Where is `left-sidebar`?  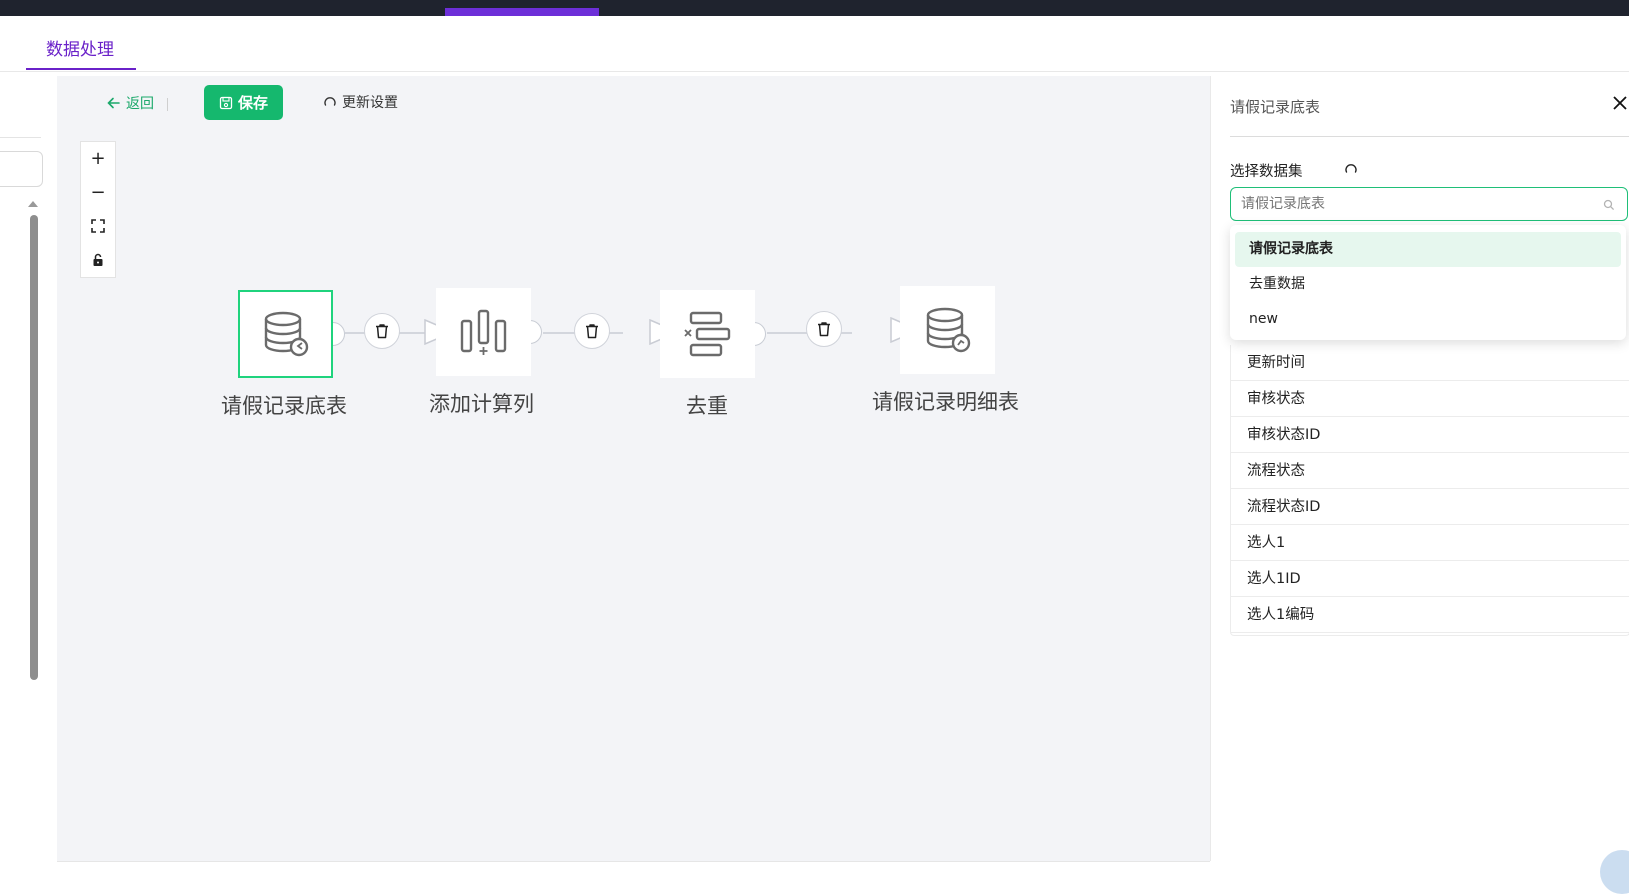 left-sidebar is located at coordinates (28, 472).